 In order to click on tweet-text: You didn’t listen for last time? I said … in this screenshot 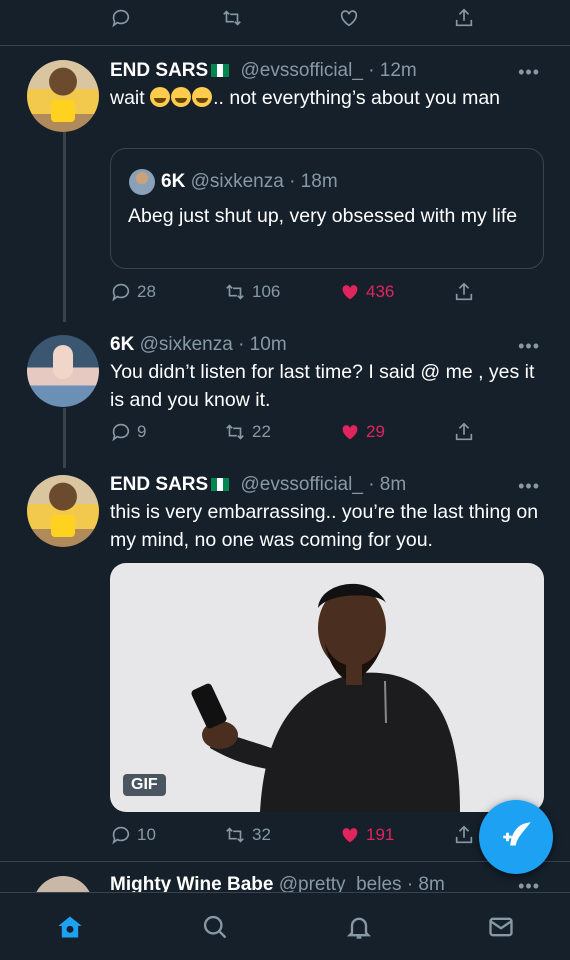, I will do `click(322, 386)`.